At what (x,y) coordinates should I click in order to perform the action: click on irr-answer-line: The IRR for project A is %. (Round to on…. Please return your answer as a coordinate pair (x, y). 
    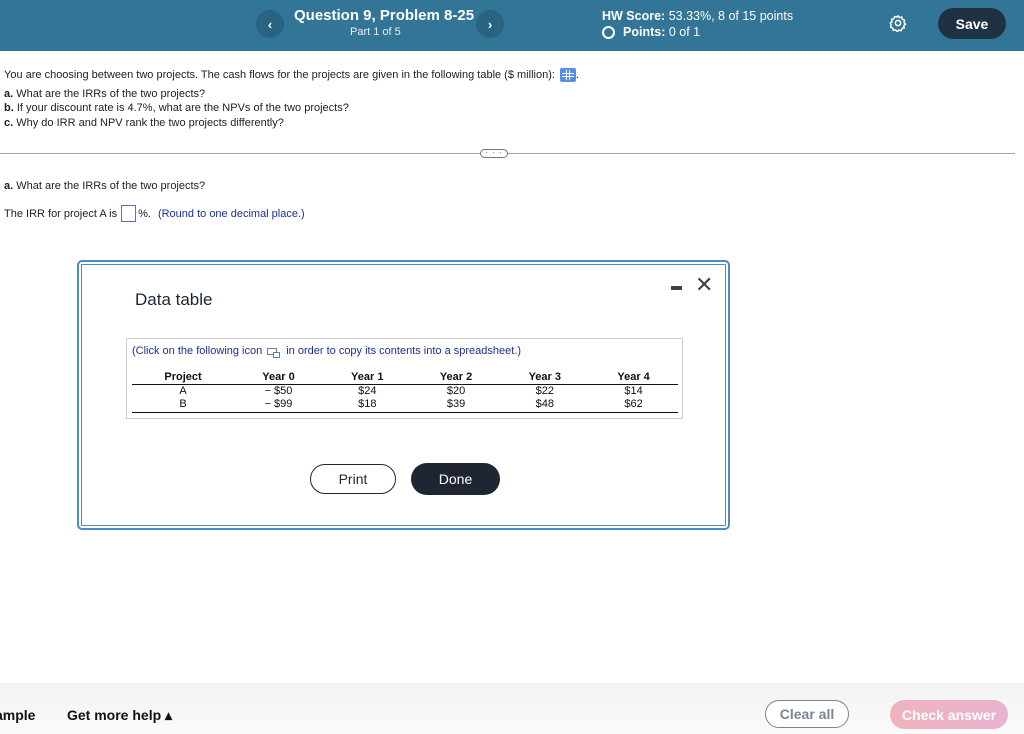
    Looking at the image, I should click on (154, 213).